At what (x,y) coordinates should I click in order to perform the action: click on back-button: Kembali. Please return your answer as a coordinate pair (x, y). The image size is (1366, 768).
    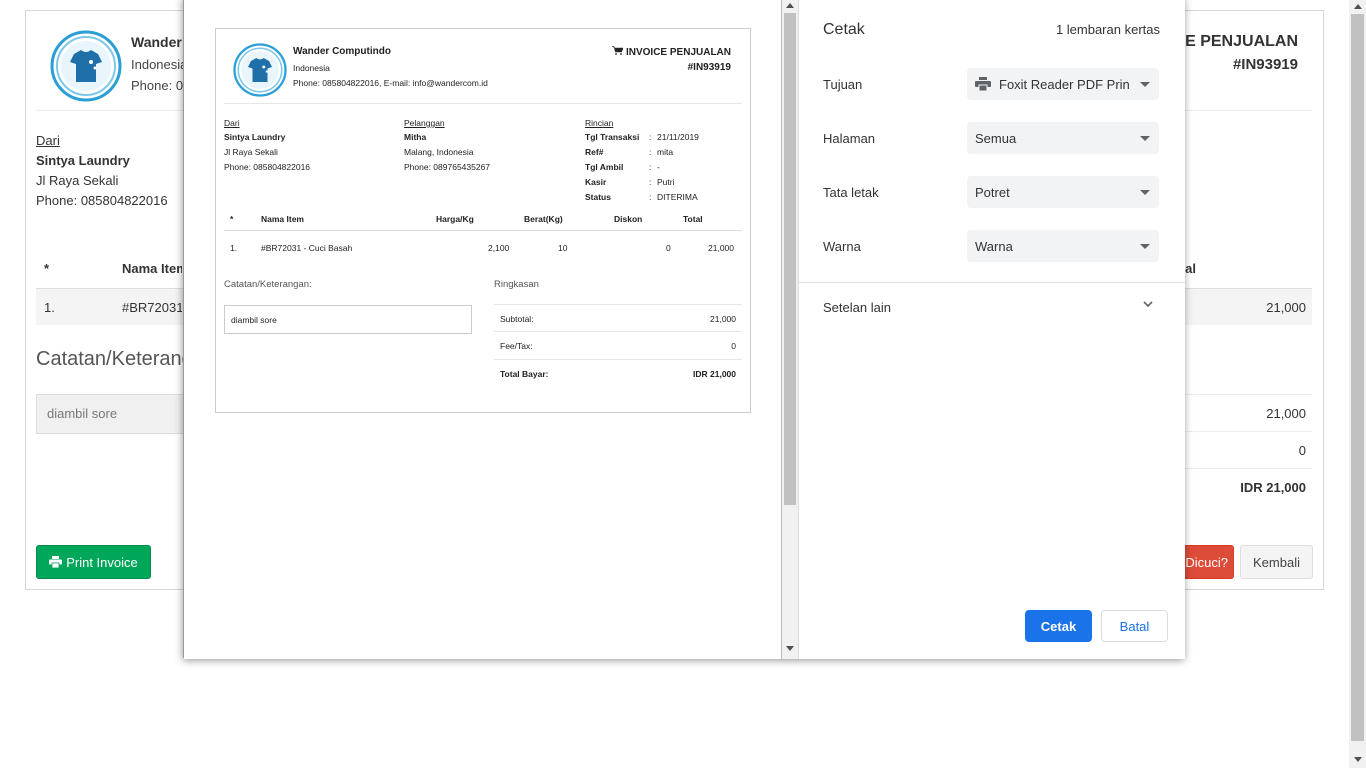
    Looking at the image, I should click on (1276, 562).